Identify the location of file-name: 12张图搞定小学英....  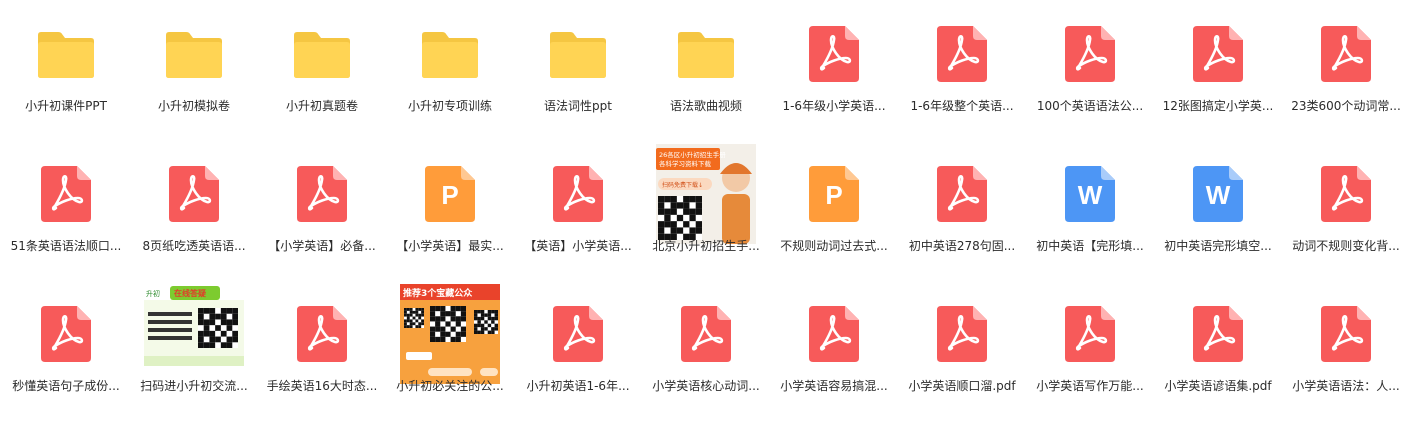
(1218, 106).